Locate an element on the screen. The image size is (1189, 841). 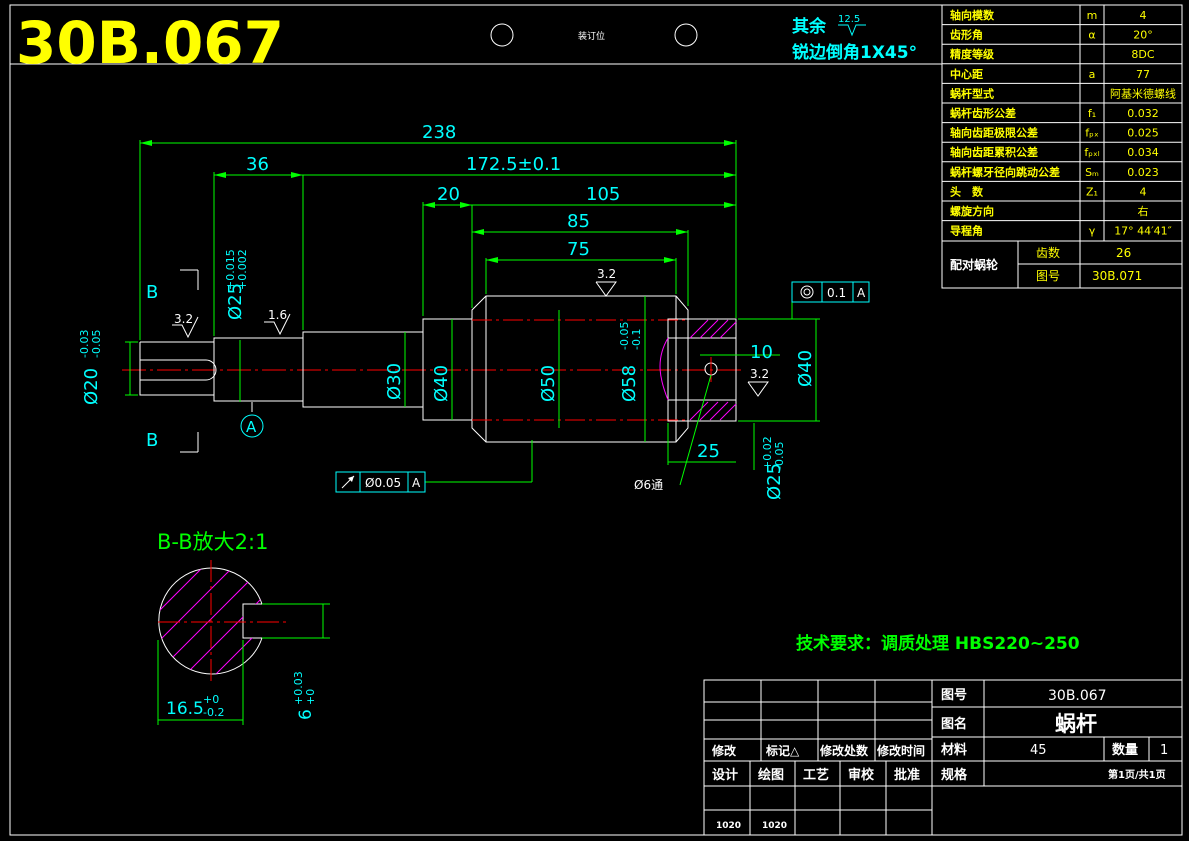
dim-phi25b-lower: -0.05 is located at coordinates (779, 456).